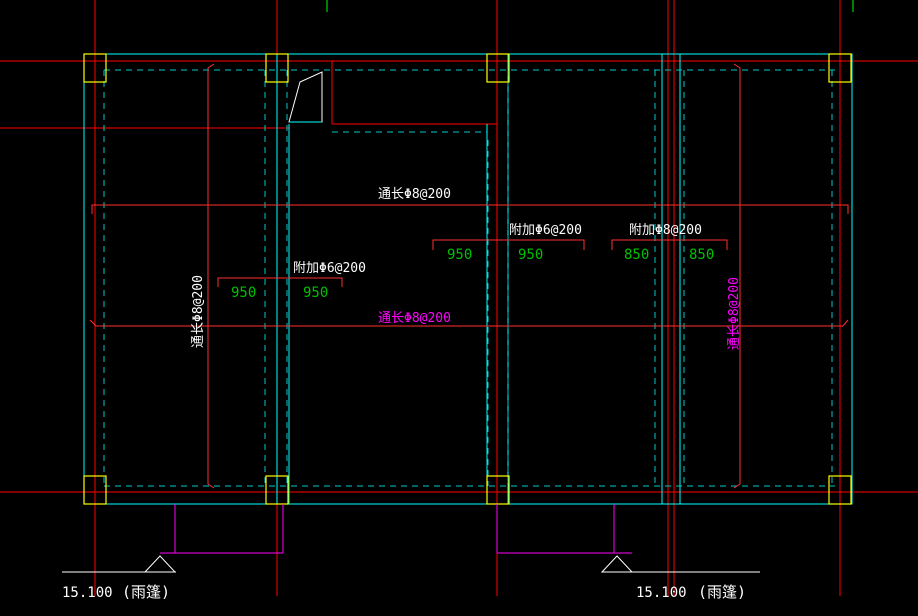  What do you see at coordinates (734, 313) in the screenshot?
I see `right-vertical-rebar-label: 通长Φ8@200` at bounding box center [734, 313].